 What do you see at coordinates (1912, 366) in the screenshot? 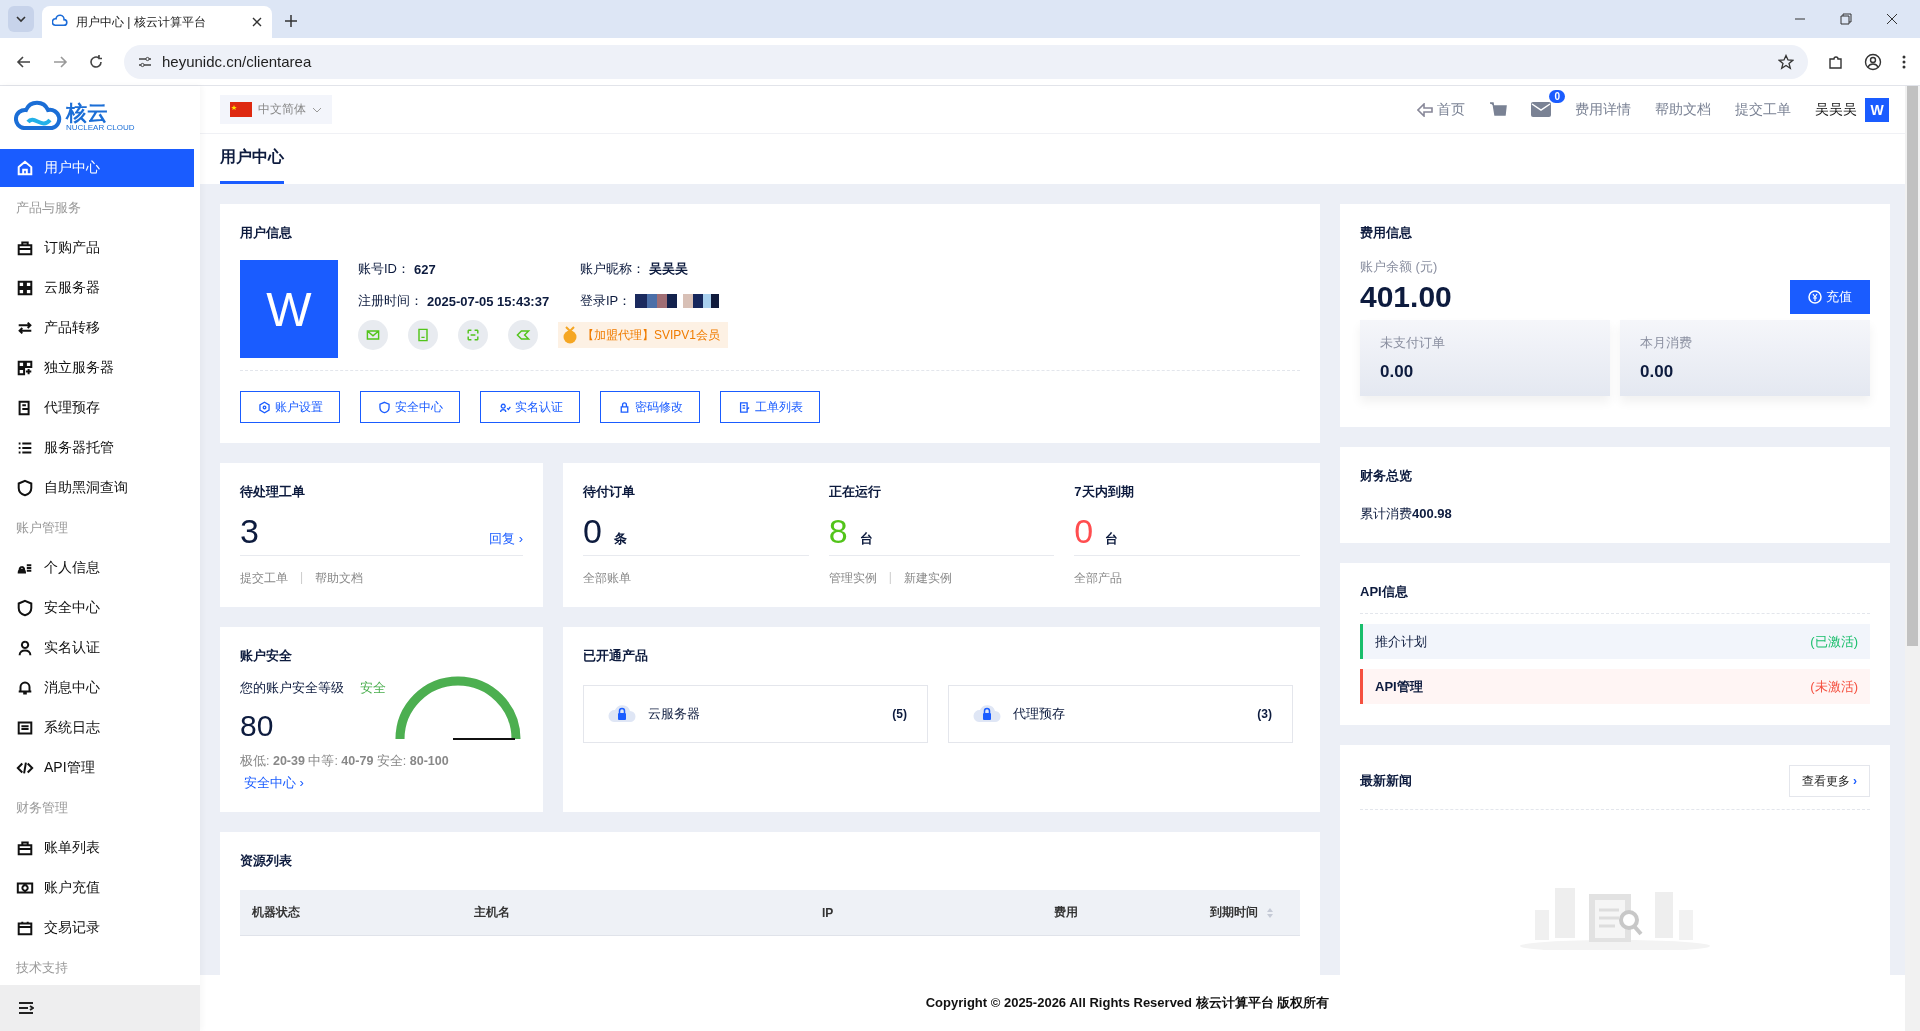
I see `scrollbar-thumb` at bounding box center [1912, 366].